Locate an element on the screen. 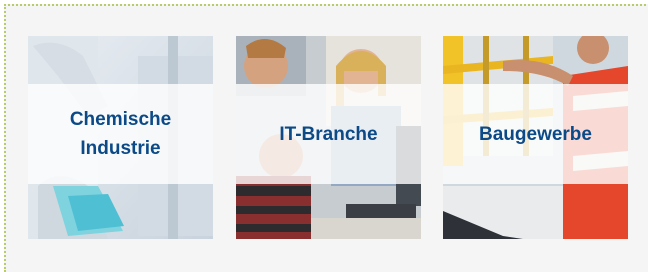  tile-label-band: Chemische Industrie is located at coordinates (120, 134).